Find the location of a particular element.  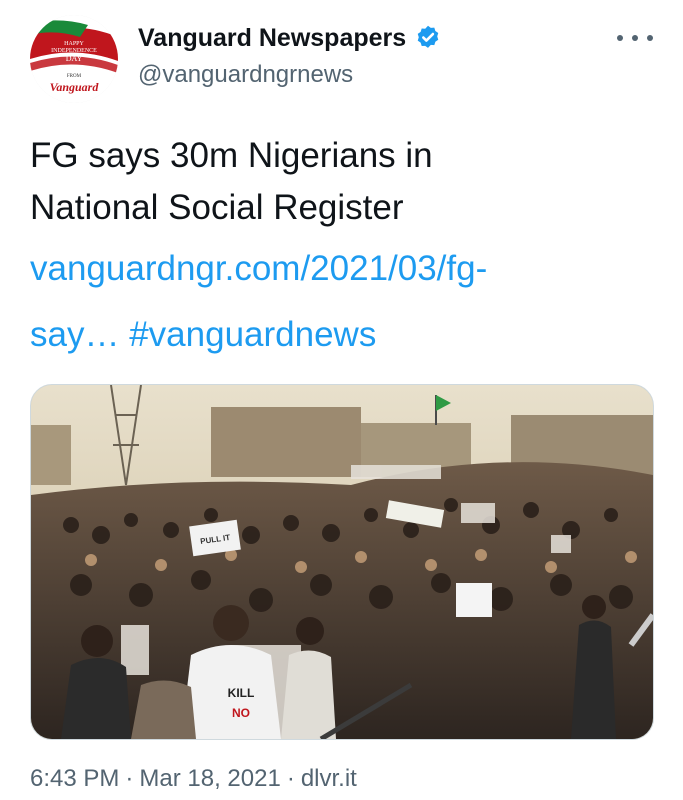

verified-badge-icon is located at coordinates (428, 38).